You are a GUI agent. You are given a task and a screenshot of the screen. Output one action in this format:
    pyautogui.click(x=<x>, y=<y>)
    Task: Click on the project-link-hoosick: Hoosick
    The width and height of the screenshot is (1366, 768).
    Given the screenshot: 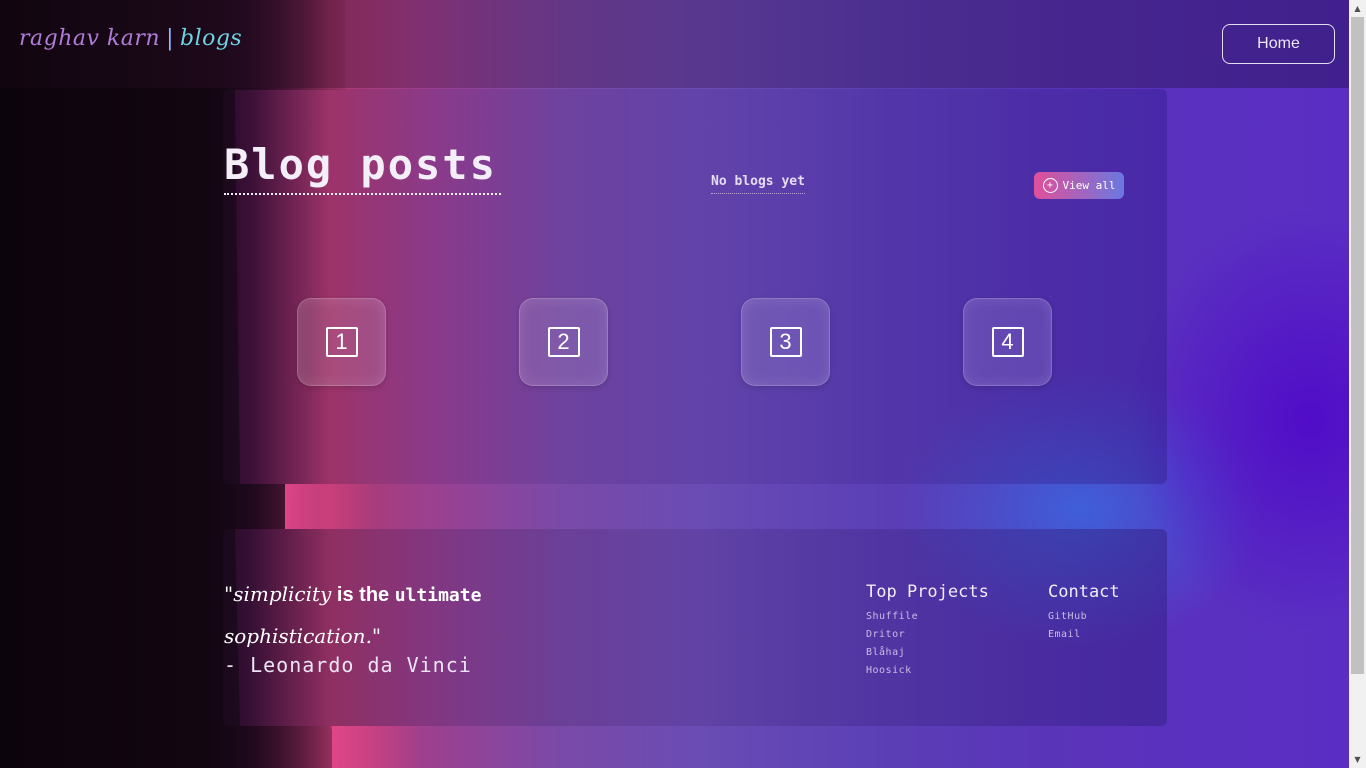 What is the action you would take?
    pyautogui.click(x=892, y=671)
    